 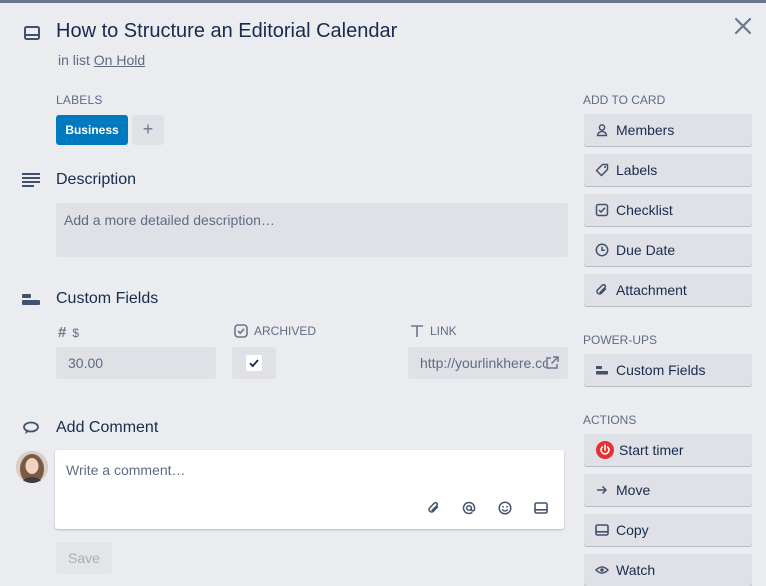 I want to click on actions-heading: ACTIONS, so click(x=610, y=420).